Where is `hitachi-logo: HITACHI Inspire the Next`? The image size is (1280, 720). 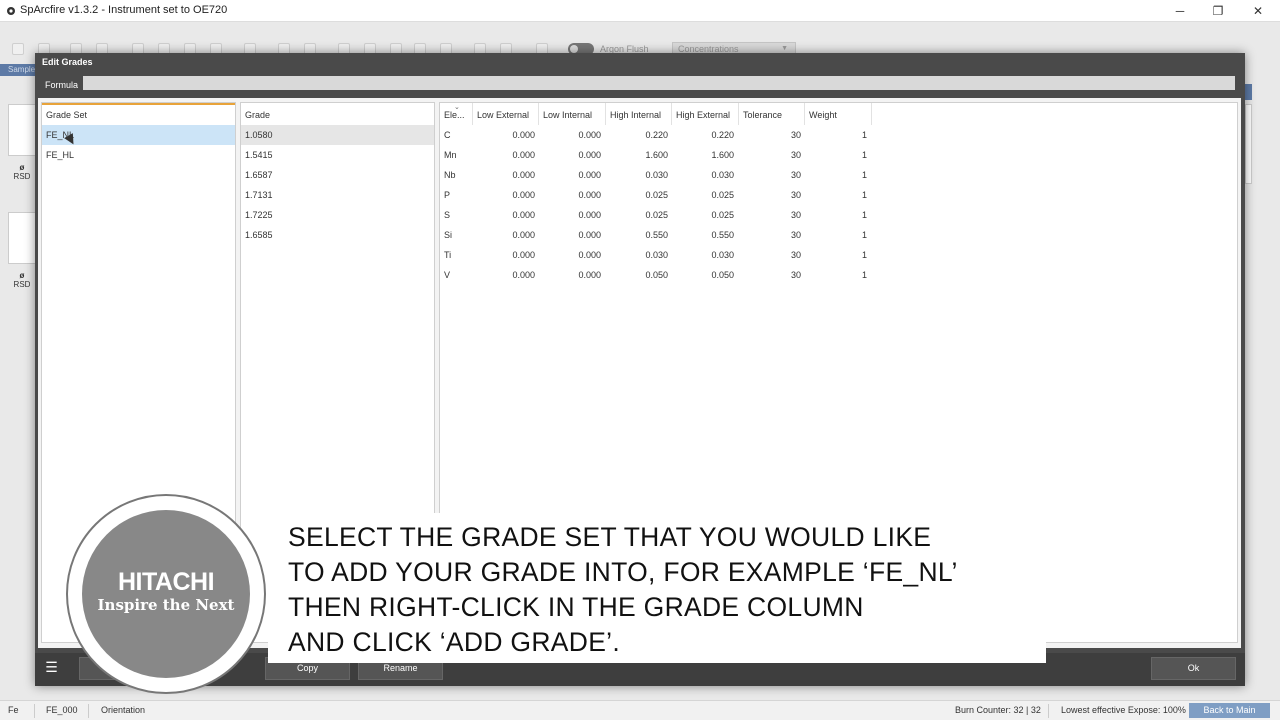 hitachi-logo: HITACHI Inspire the Next is located at coordinates (166, 594).